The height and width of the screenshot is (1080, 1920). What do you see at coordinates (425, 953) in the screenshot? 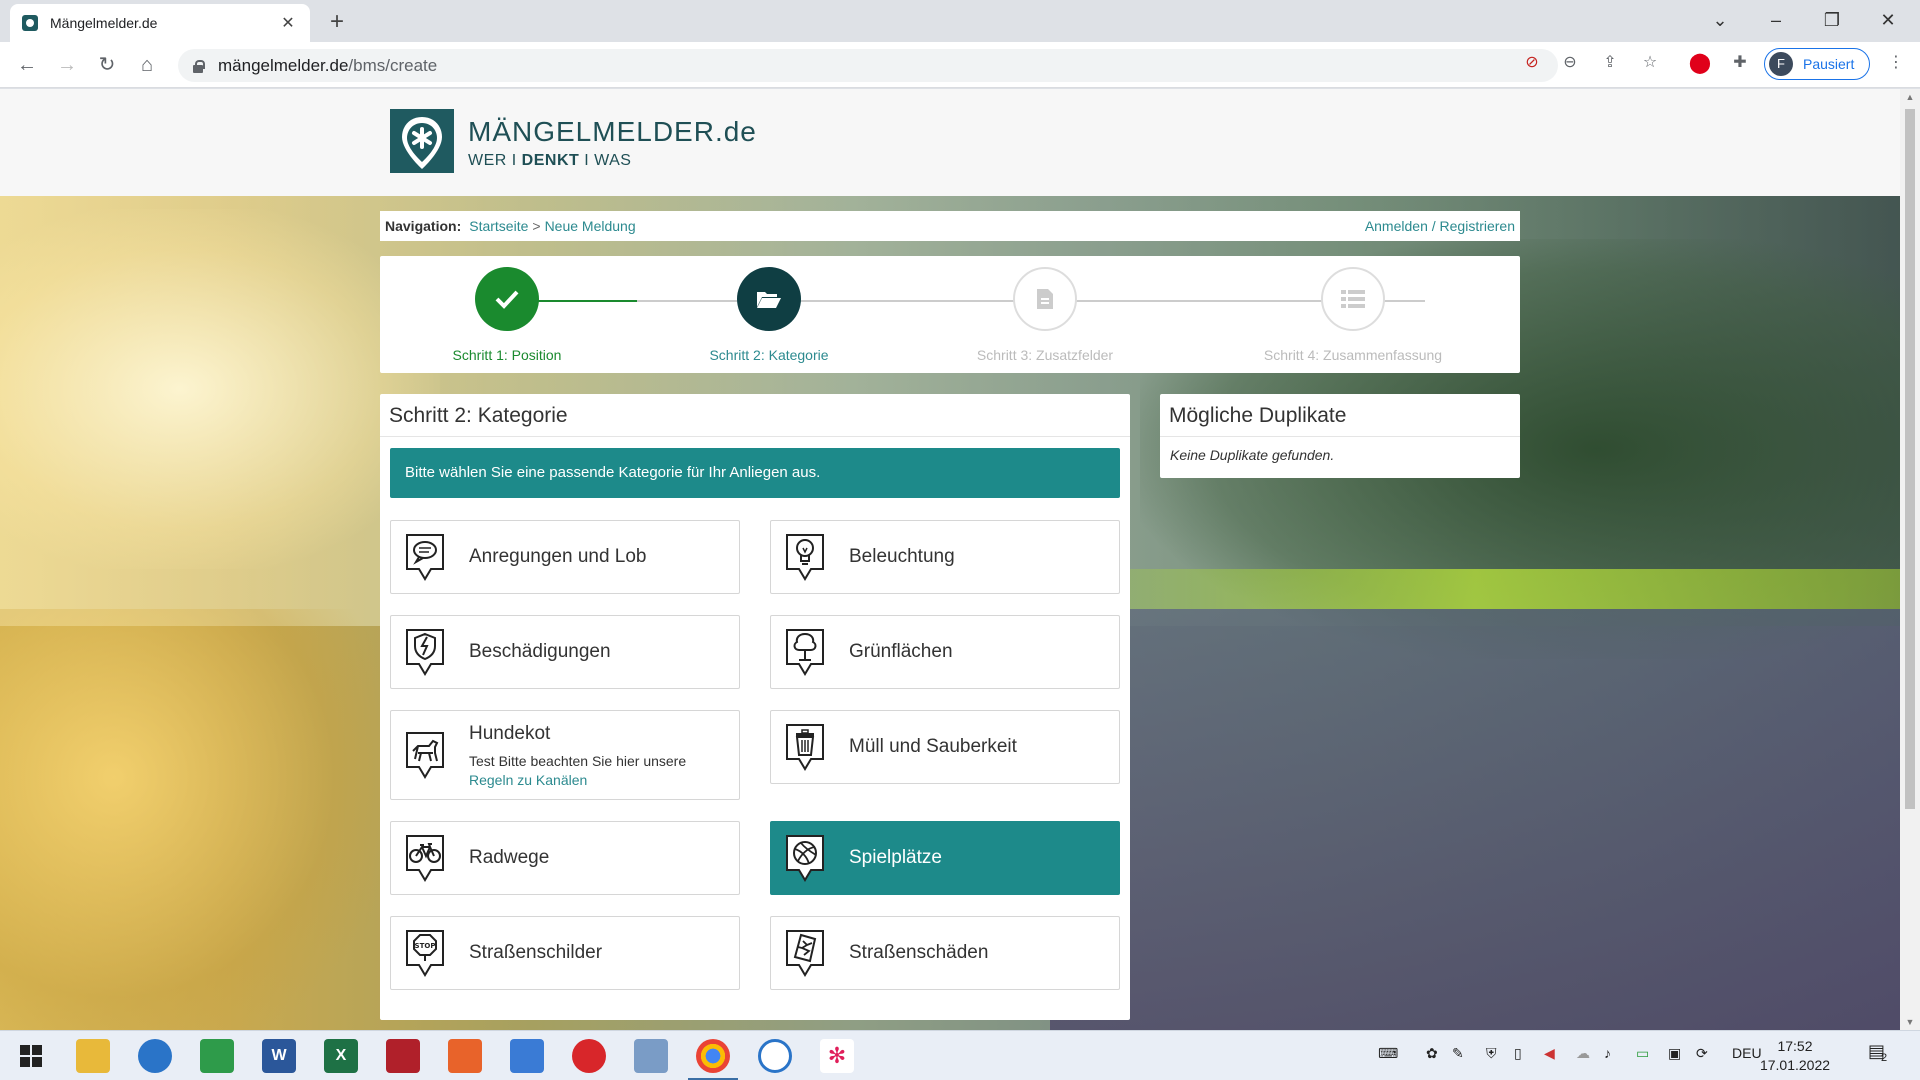
I see `stop-sign-icon: STOP` at bounding box center [425, 953].